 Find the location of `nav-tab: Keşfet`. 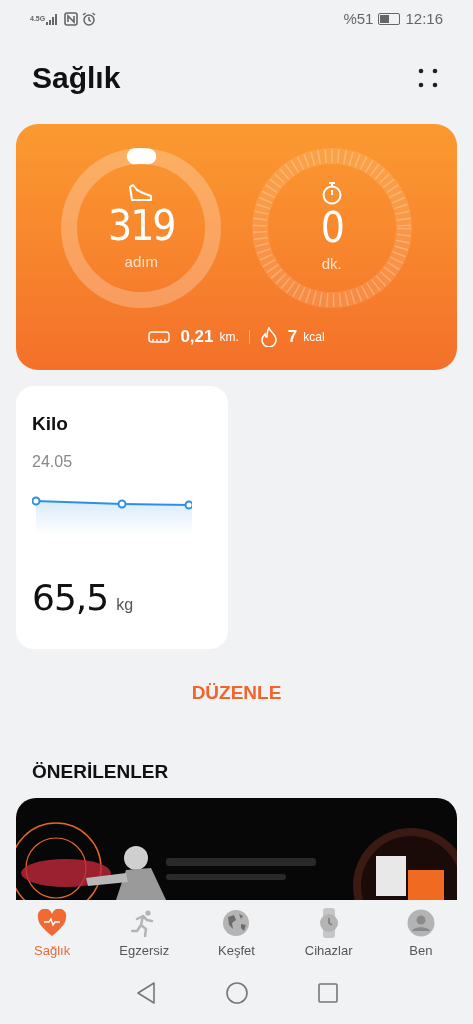

nav-tab: Keşfet is located at coordinates (236, 935).